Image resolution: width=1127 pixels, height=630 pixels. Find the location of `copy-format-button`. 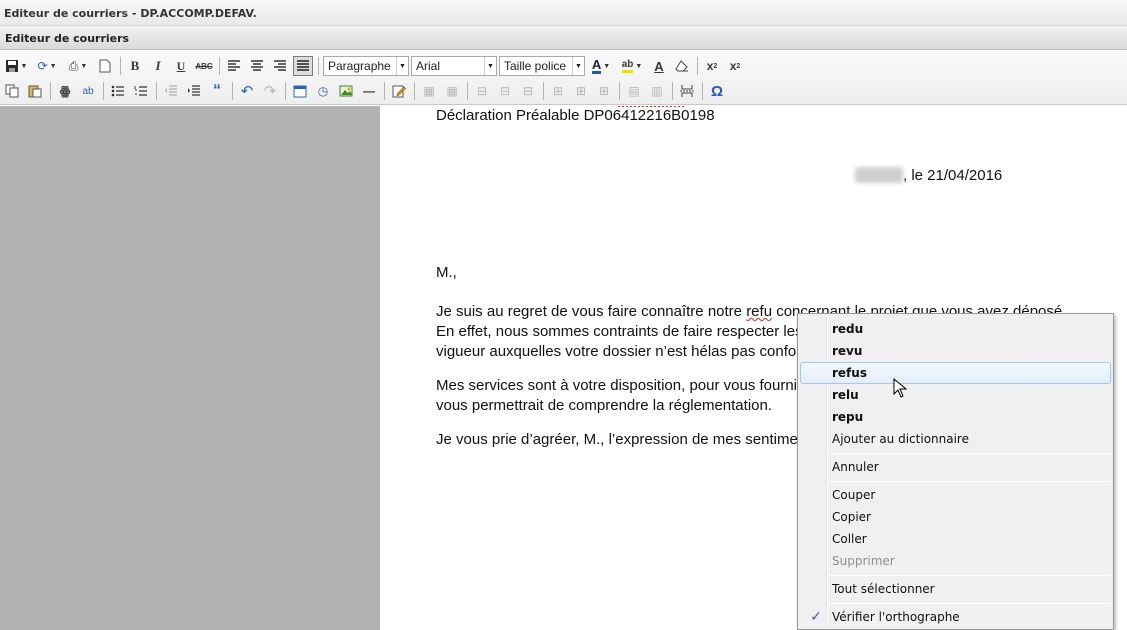

copy-format-button is located at coordinates (12, 91).